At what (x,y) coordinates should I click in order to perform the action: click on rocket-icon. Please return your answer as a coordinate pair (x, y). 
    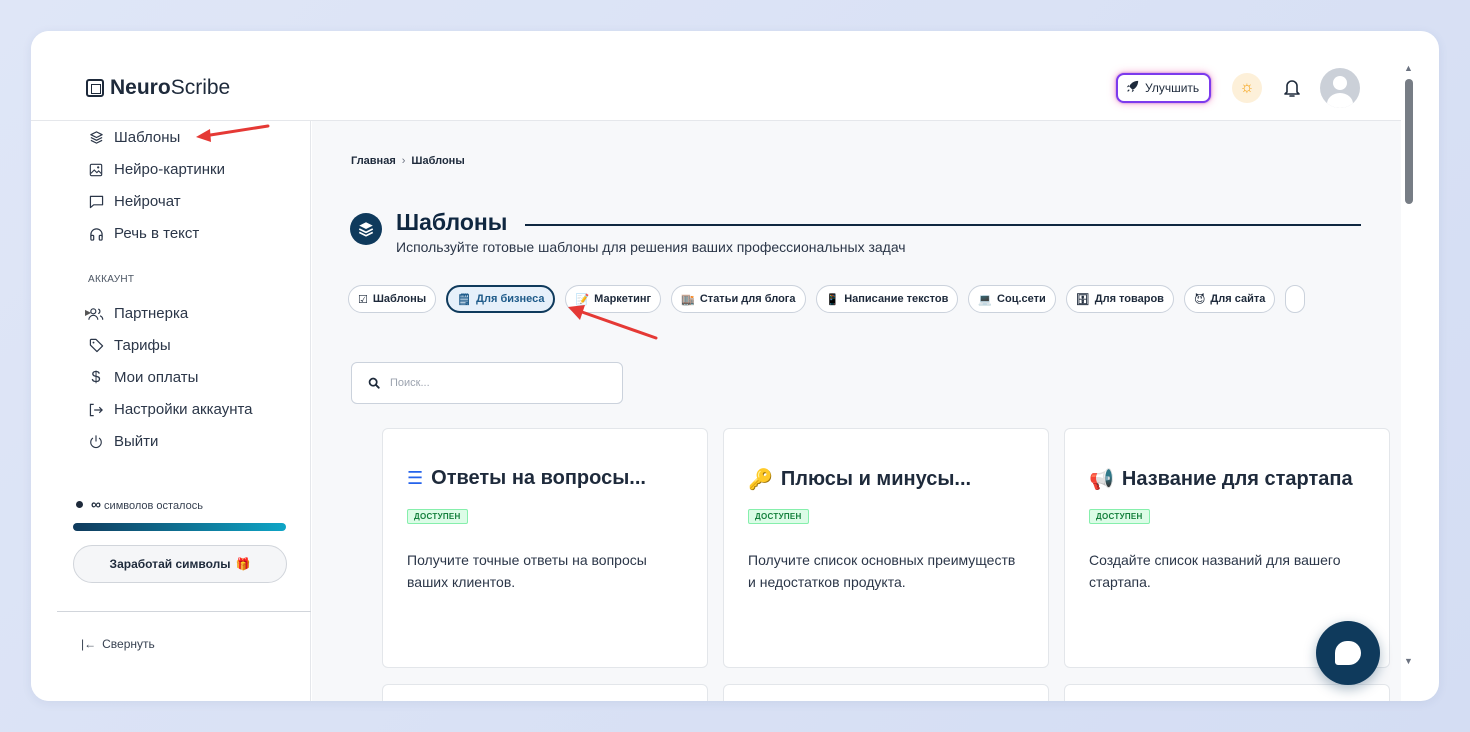
    Looking at the image, I should click on (1132, 88).